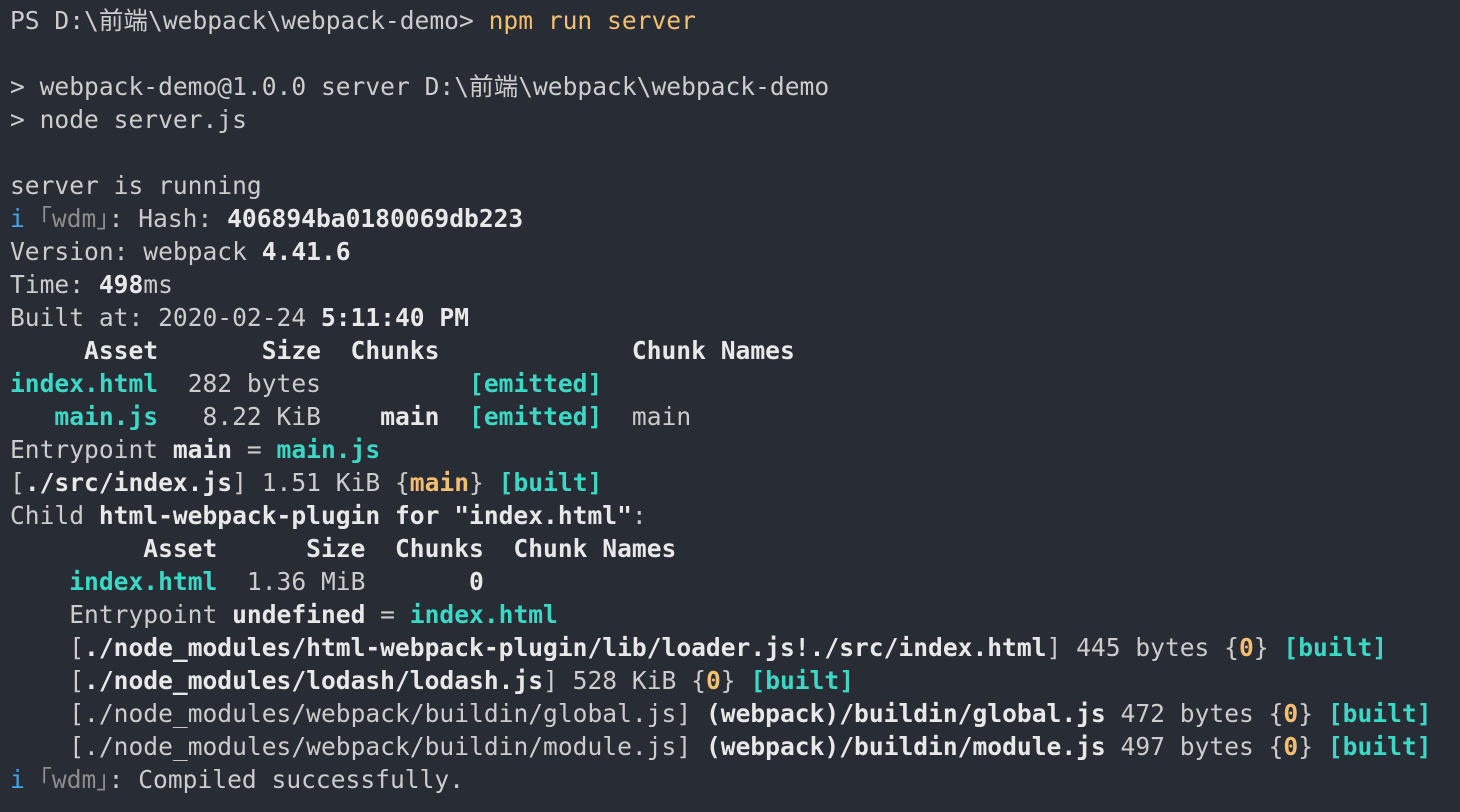 The height and width of the screenshot is (812, 1460). Describe the element at coordinates (735, 614) in the screenshot. I see `child-entrypoint-line: Entrypoint undefined = index.html` at that location.